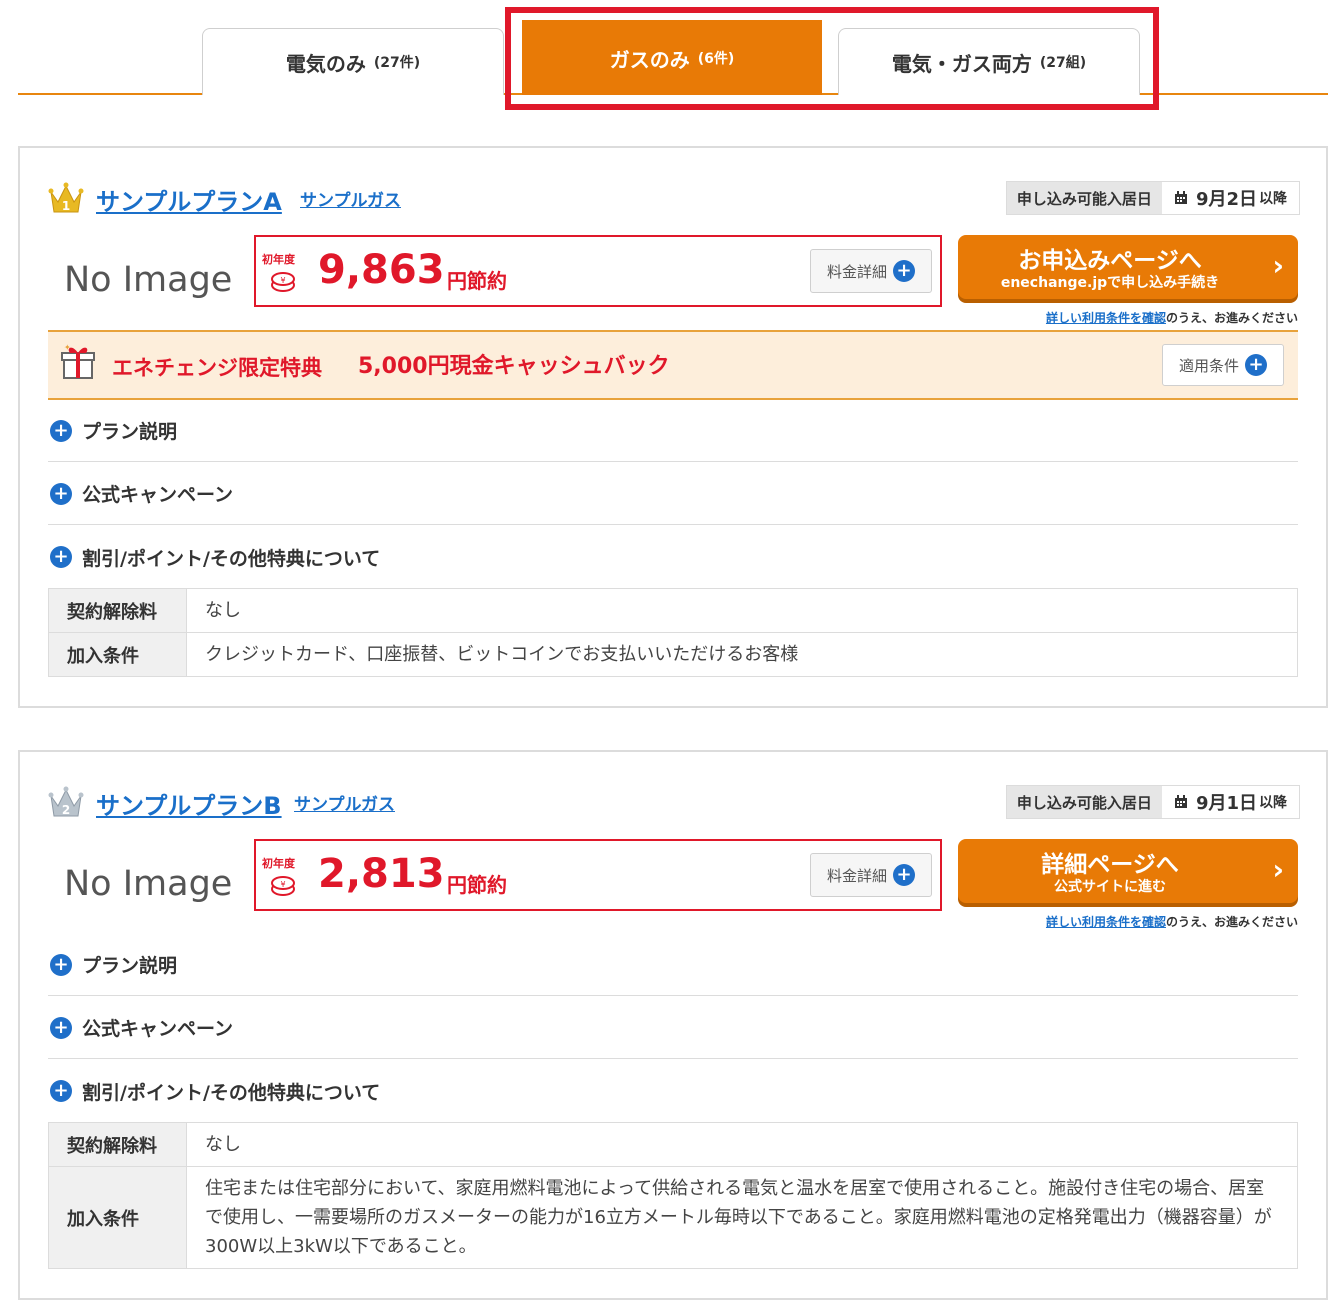 Image resolution: width=1341 pixels, height=1315 pixels. What do you see at coordinates (598, 271) in the screenshot?
I see `savings-box: 初年度 ¥ 9,863 円節約 料金詳細 +` at bounding box center [598, 271].